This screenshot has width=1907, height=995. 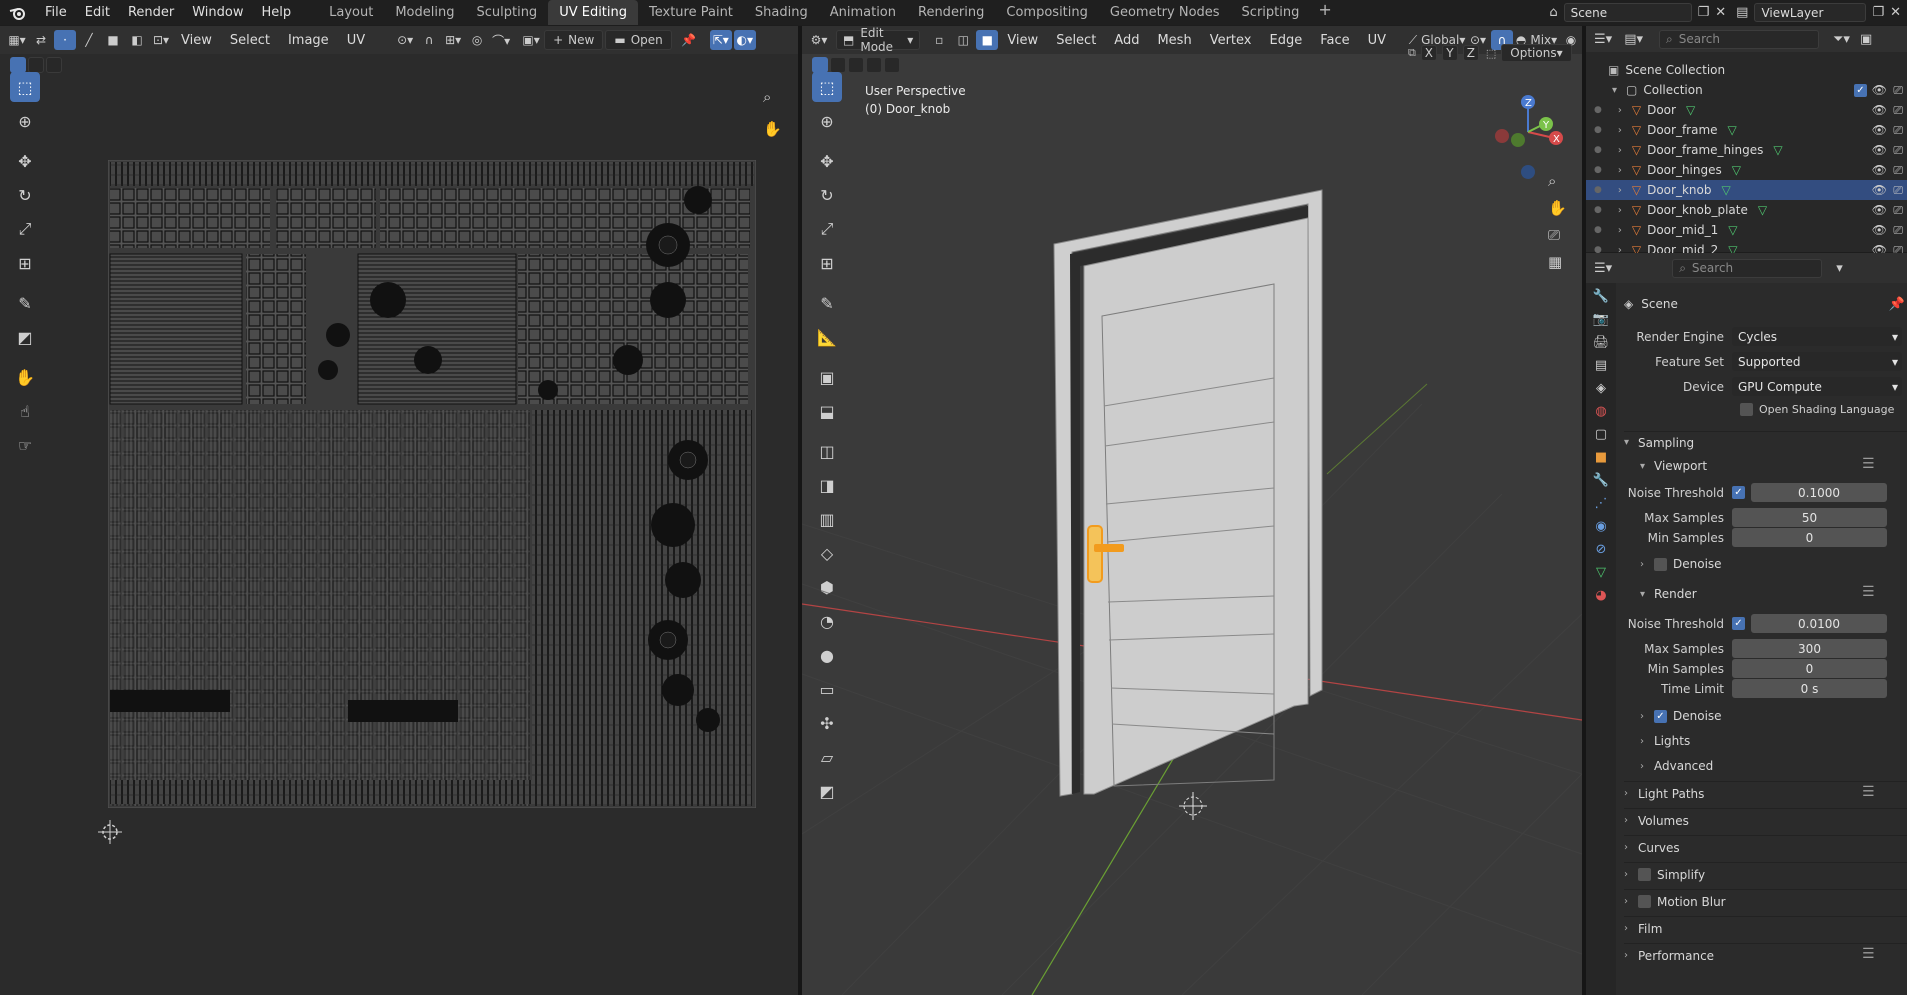 What do you see at coordinates (1022, 40) in the screenshot?
I see `vp-menu-view: View` at bounding box center [1022, 40].